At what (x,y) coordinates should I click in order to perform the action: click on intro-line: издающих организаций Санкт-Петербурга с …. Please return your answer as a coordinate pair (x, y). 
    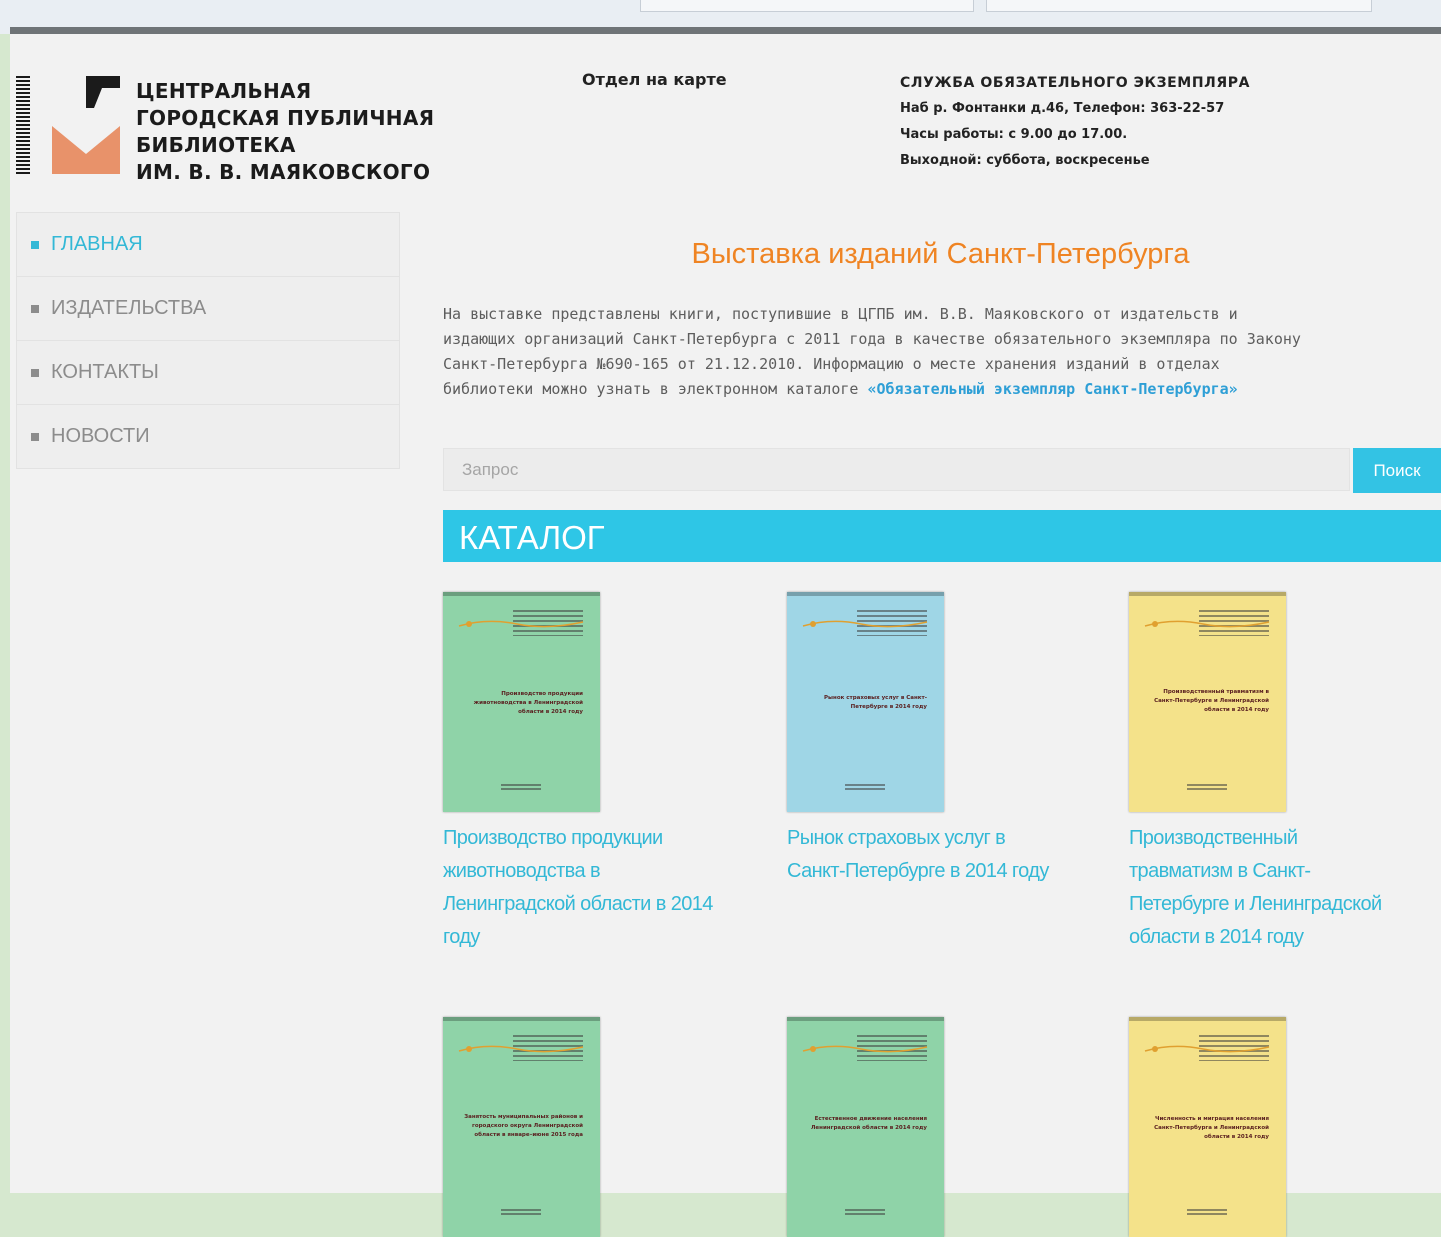
    Looking at the image, I should click on (872, 339).